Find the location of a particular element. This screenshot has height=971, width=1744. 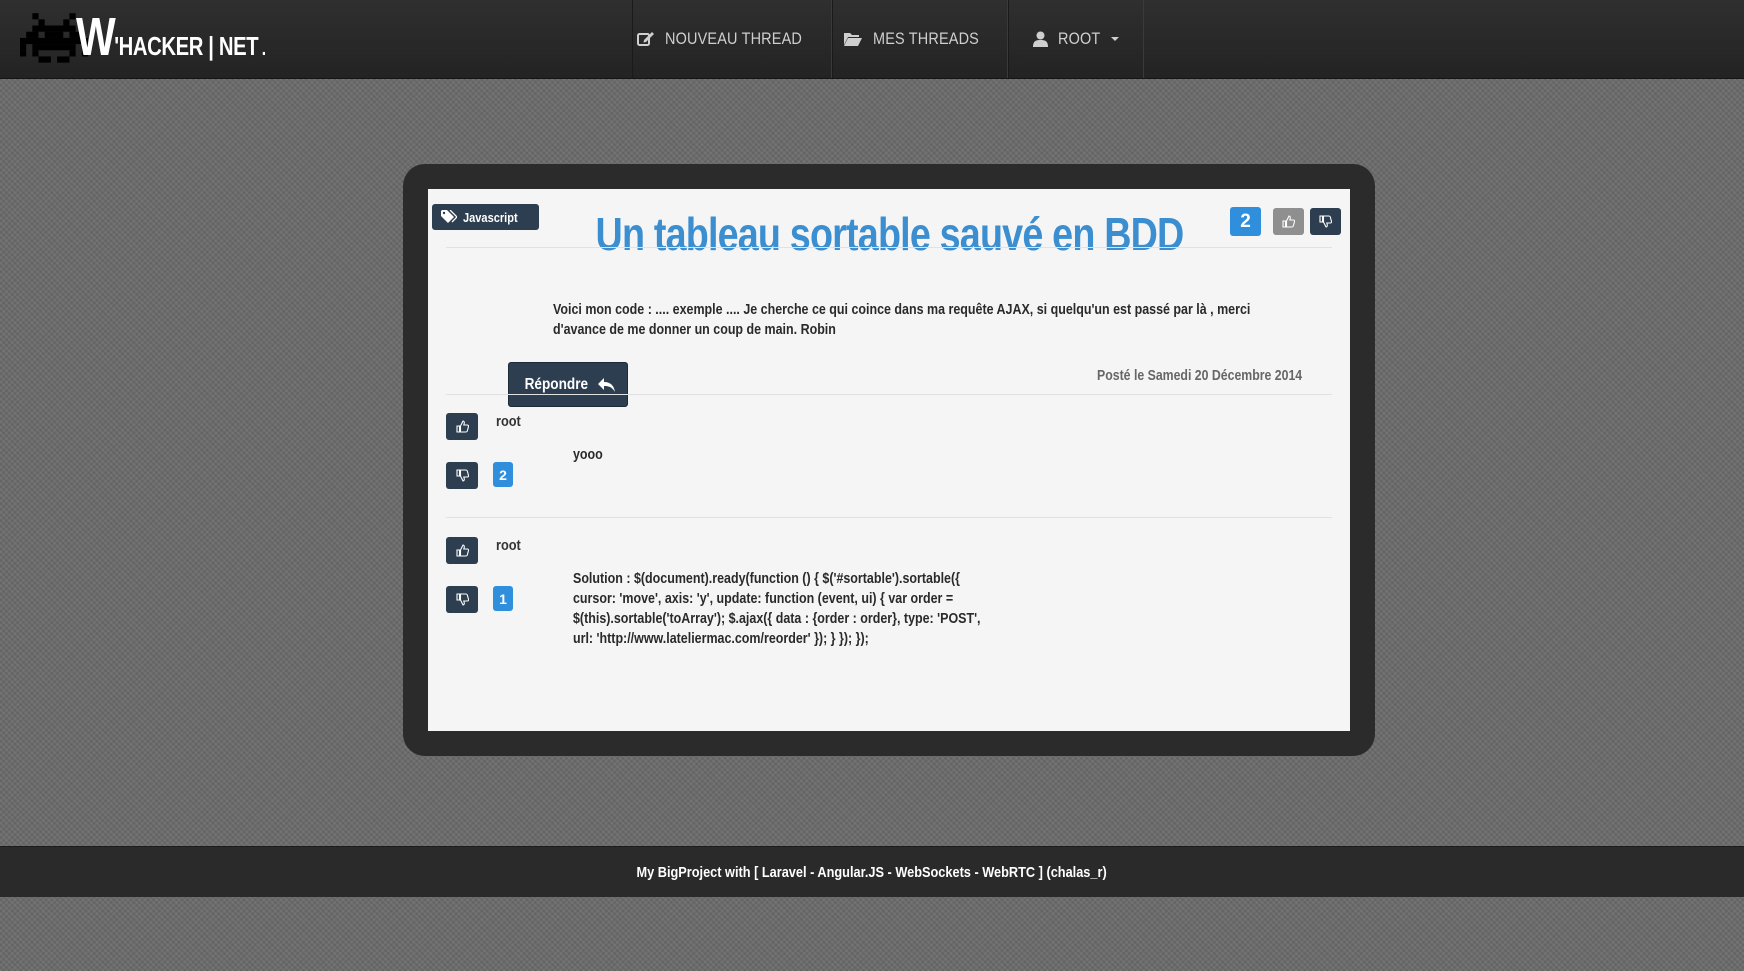

reply-text-content: yooo is located at coordinates (588, 455).